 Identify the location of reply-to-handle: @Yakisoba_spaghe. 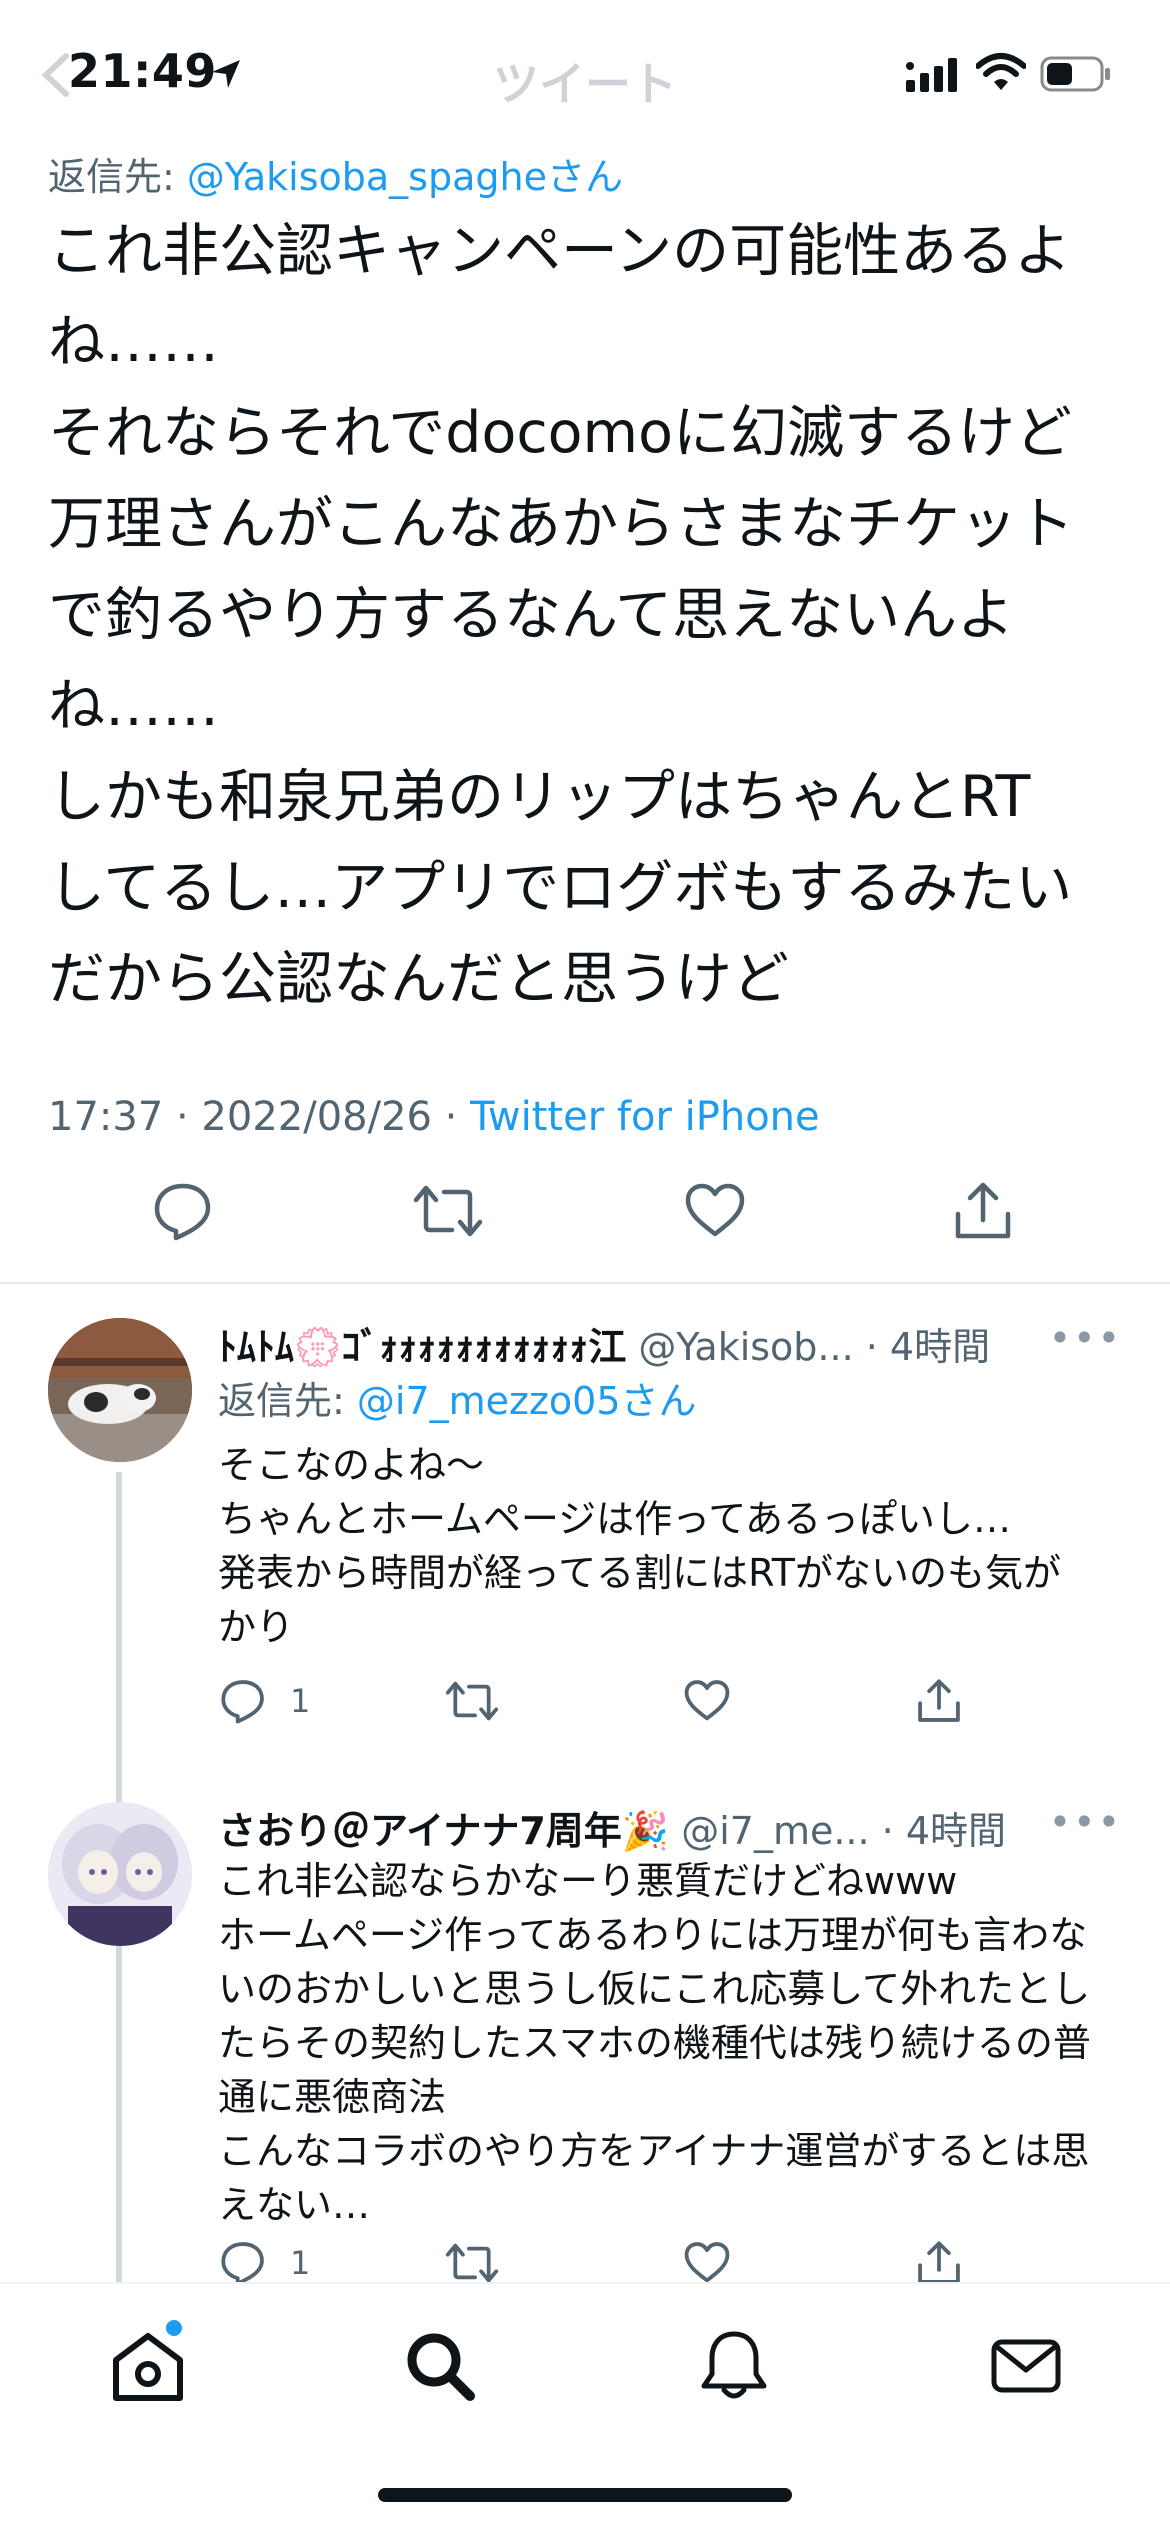
(367, 177).